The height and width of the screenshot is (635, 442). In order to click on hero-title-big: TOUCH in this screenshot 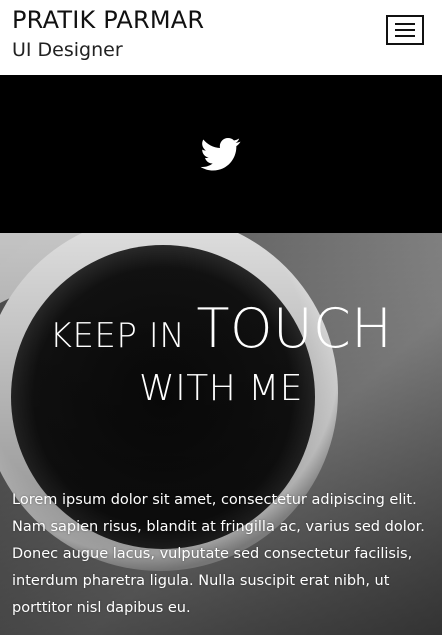, I will do `click(294, 328)`.